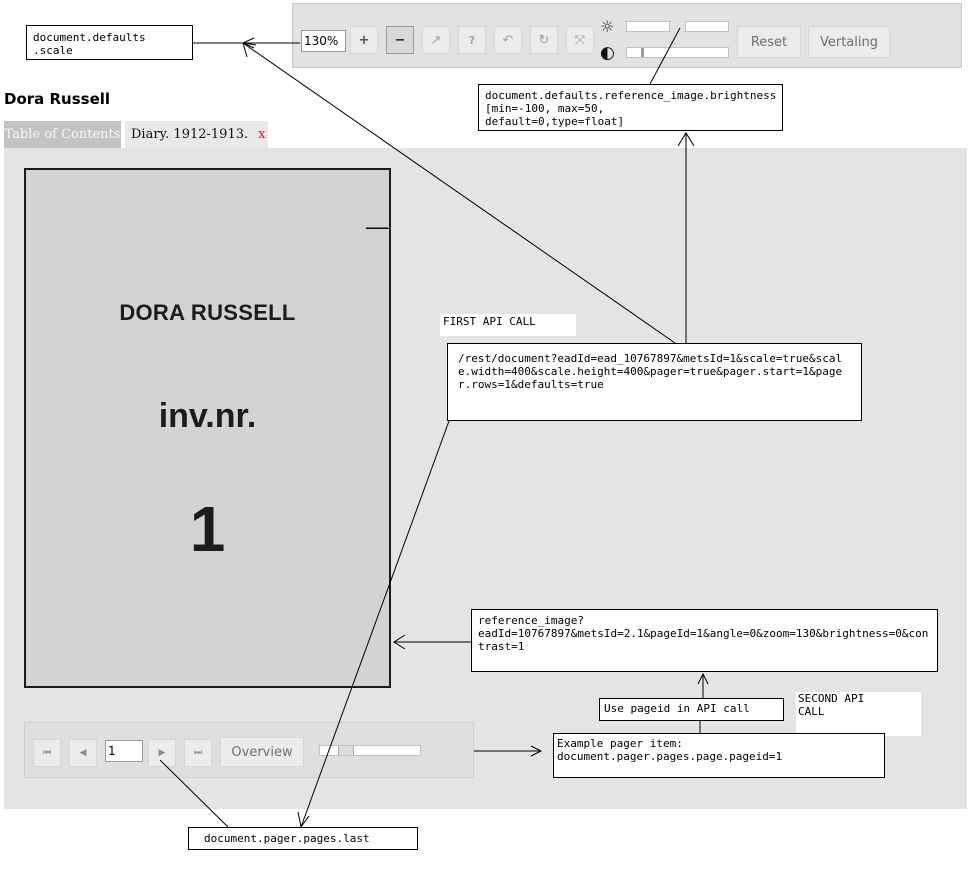  I want to click on first-page-icon: ⏮, so click(47, 753).